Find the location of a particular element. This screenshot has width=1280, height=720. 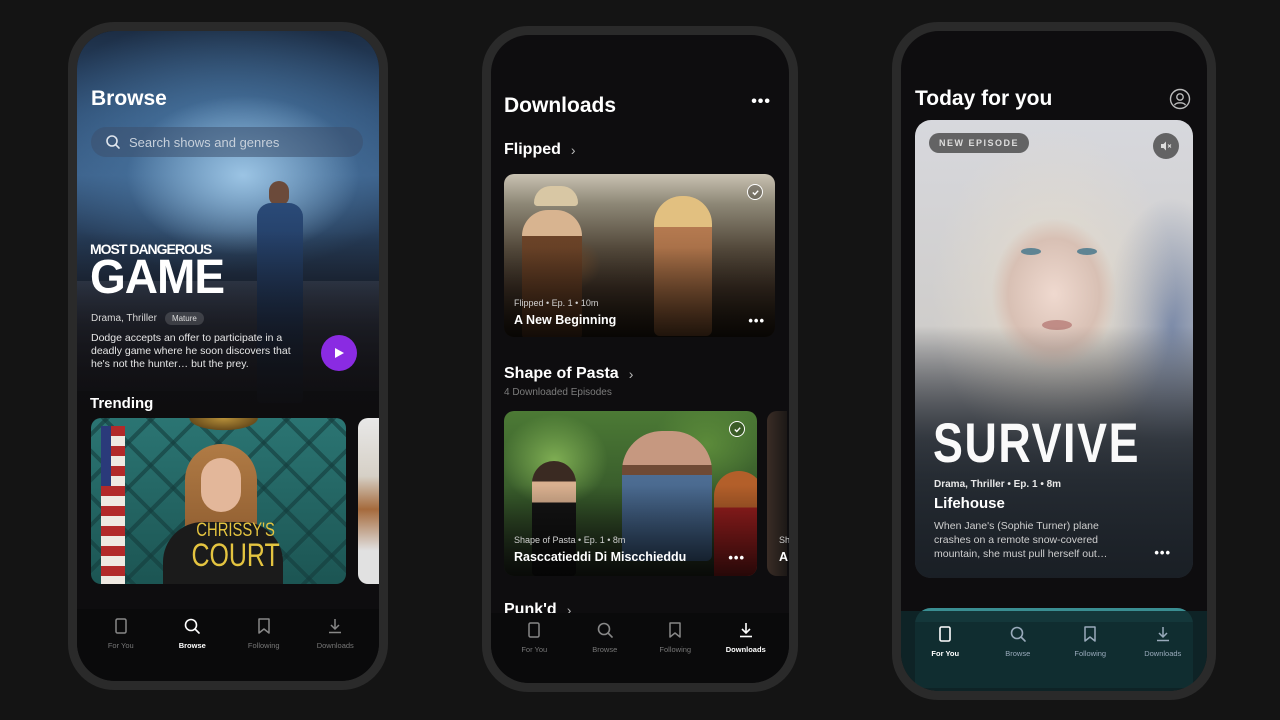

rating-badge: Mature is located at coordinates (184, 318).